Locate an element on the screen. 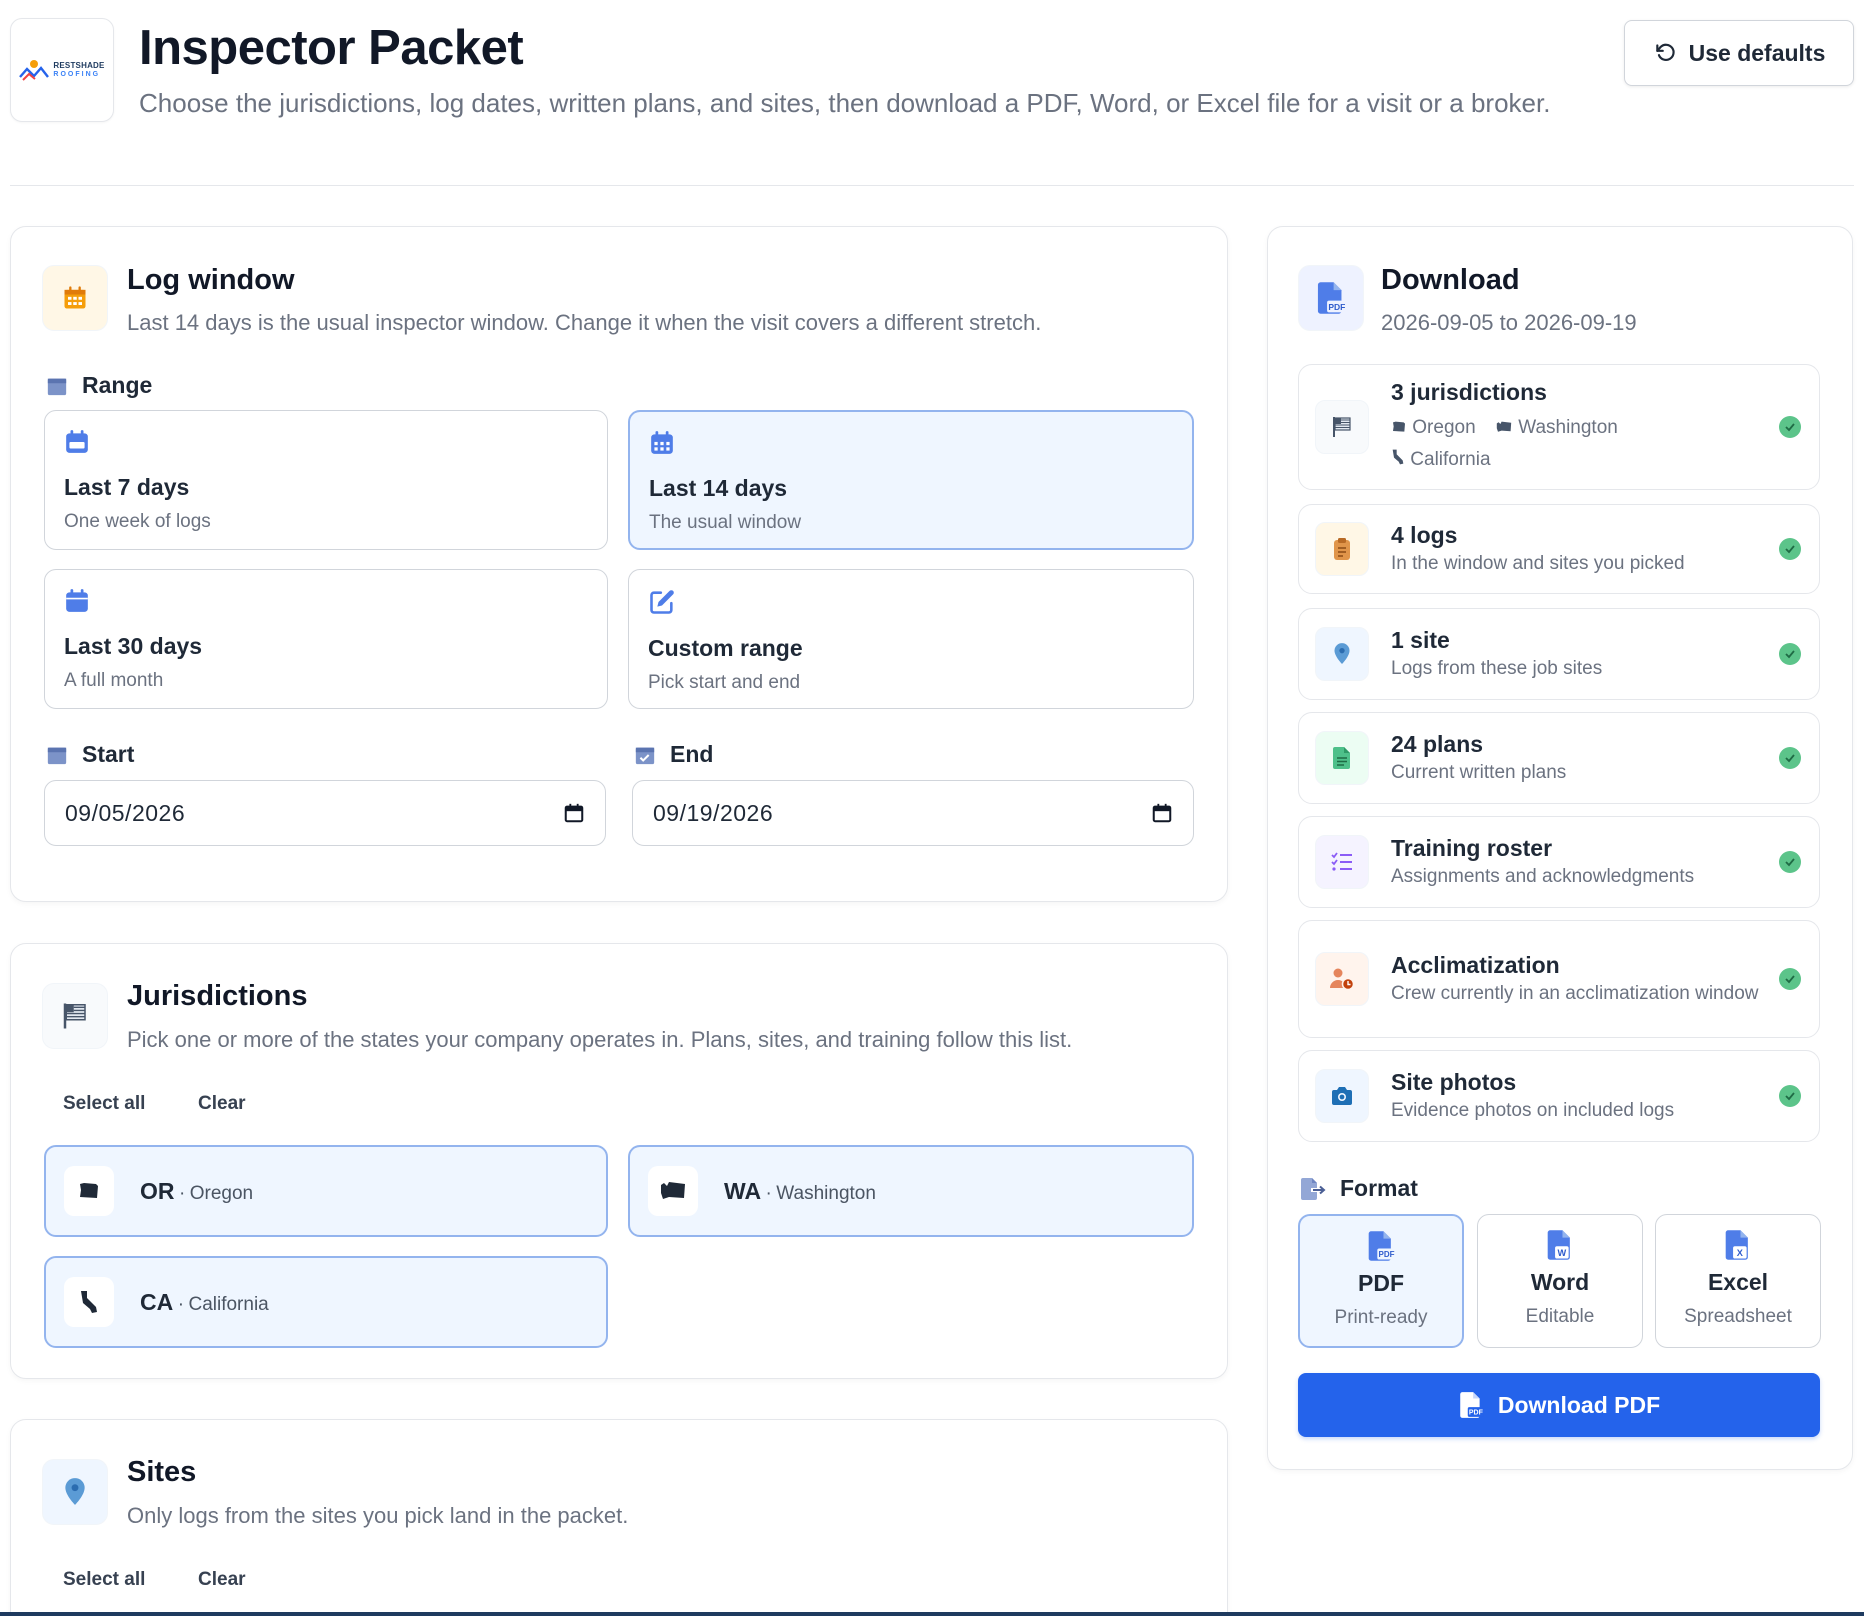 Image resolution: width=1864 pixels, height=1616 pixels. summary-title: Site photos is located at coordinates (1454, 1081).